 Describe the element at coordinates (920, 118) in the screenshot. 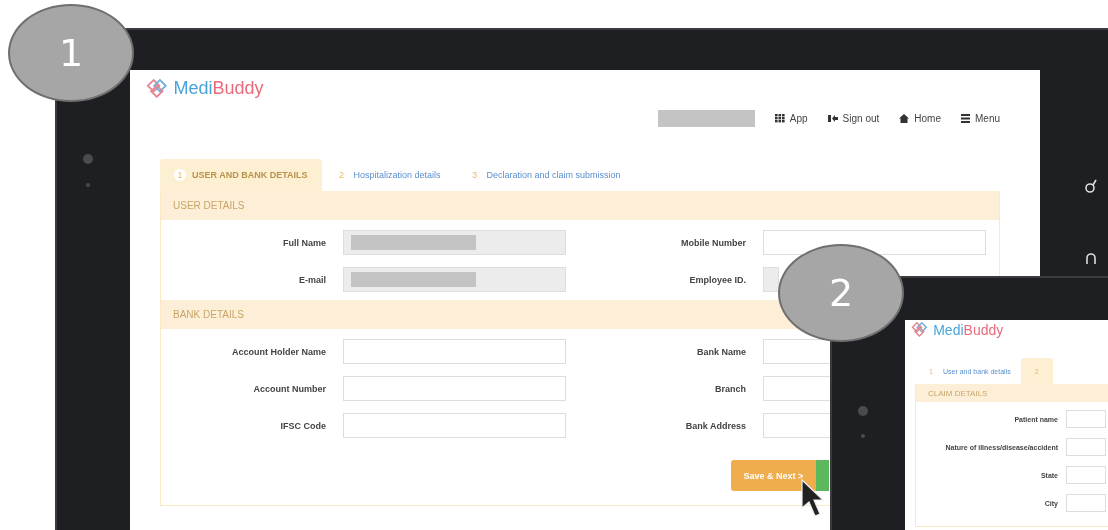

I see `nav-link: Home` at that location.